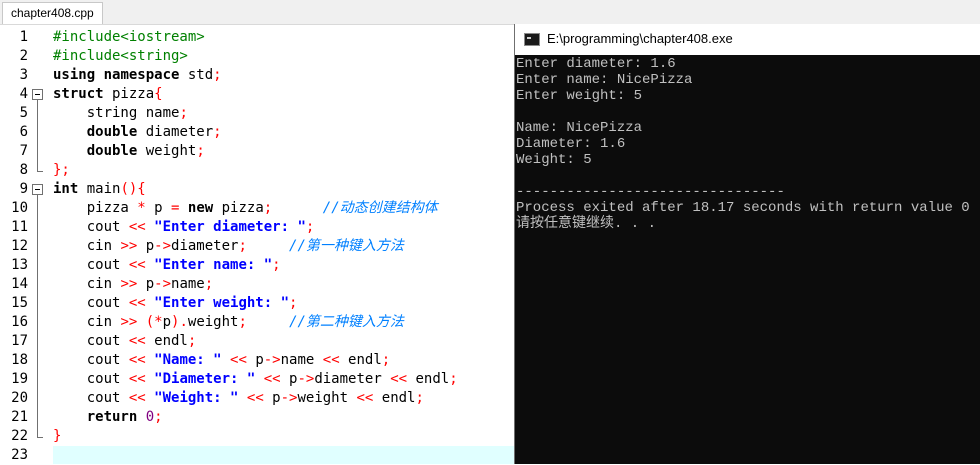 The height and width of the screenshot is (465, 980). What do you see at coordinates (52, 13) in the screenshot?
I see `tab-chapter408-cpp: chapter408.cpp` at bounding box center [52, 13].